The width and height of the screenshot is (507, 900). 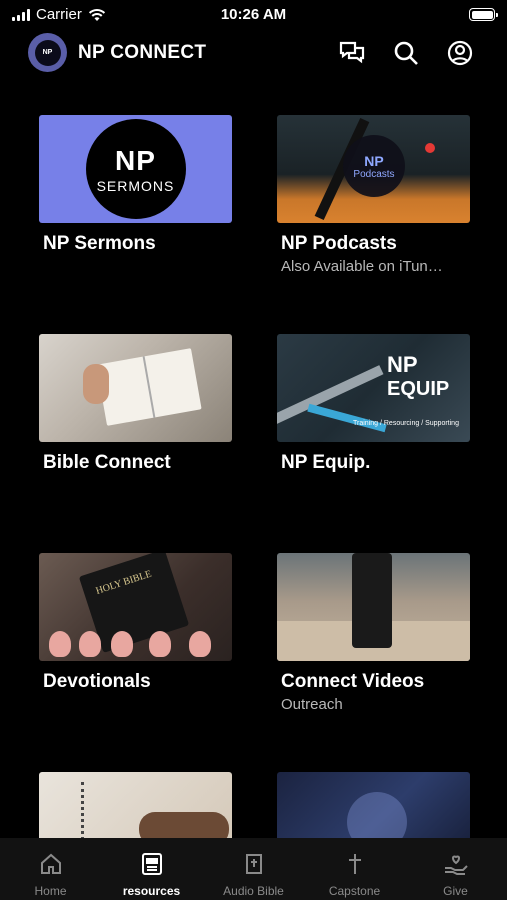 What do you see at coordinates (456, 864) in the screenshot?
I see `give-hand-heart-icon` at bounding box center [456, 864].